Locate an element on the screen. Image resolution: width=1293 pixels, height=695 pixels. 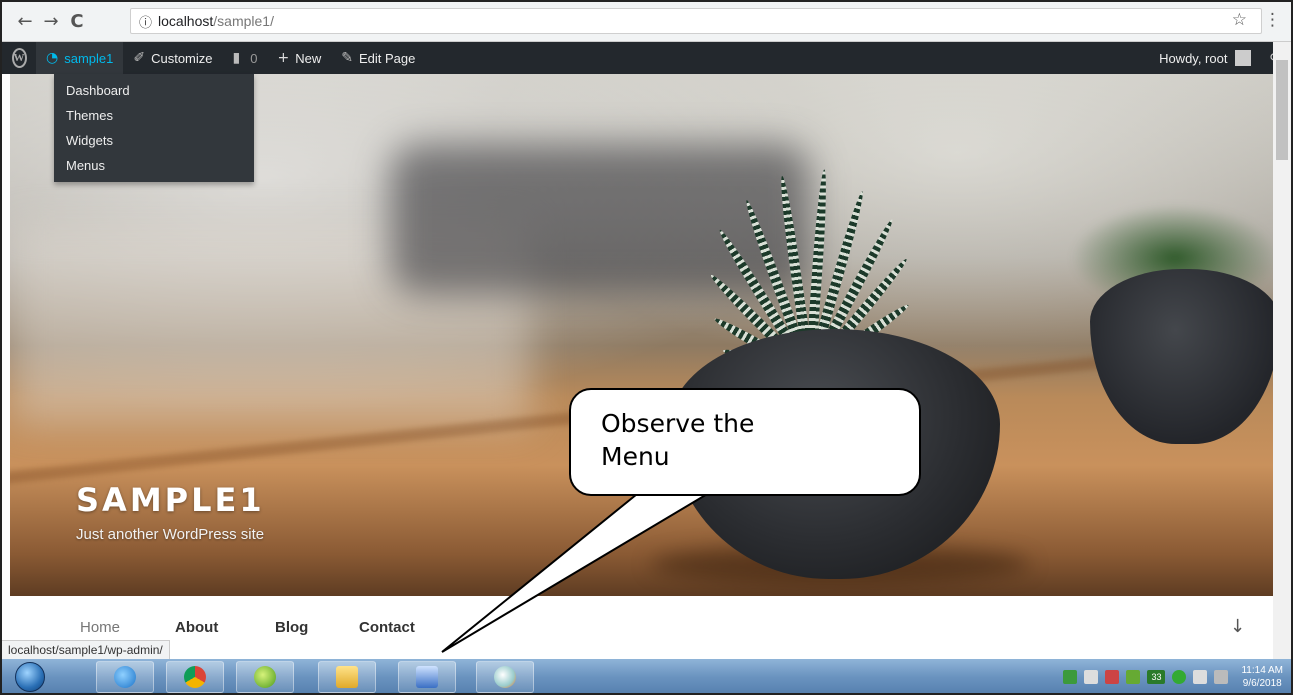
clock-time: 11:14 AM is located at coordinates (1262, 670).